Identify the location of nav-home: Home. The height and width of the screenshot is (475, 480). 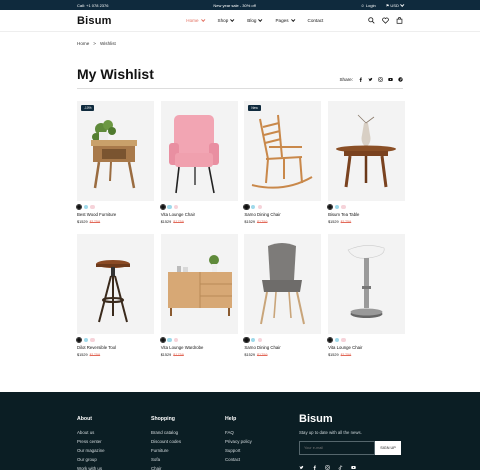
(195, 20).